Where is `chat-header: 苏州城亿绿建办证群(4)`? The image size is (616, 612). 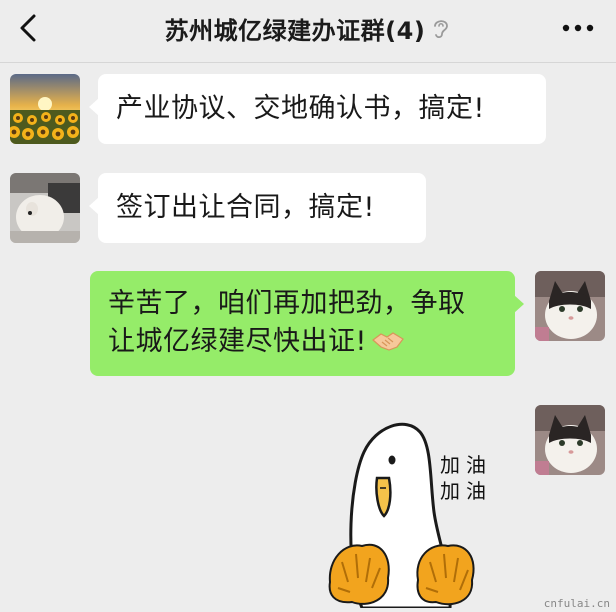
chat-header: 苏州城亿绿建办证群(4) is located at coordinates (308, 30).